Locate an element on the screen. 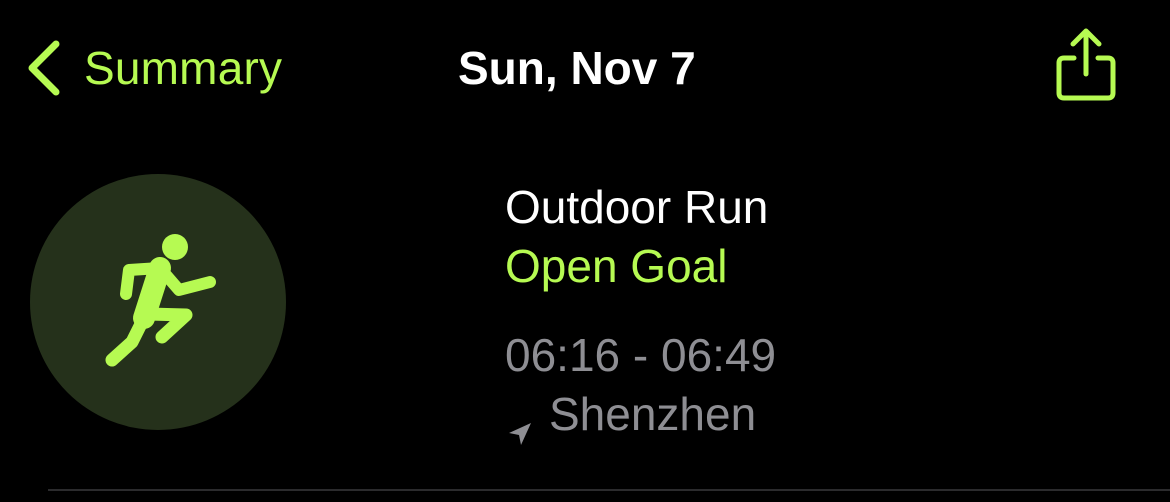  workout-icon-badge is located at coordinates (158, 302).